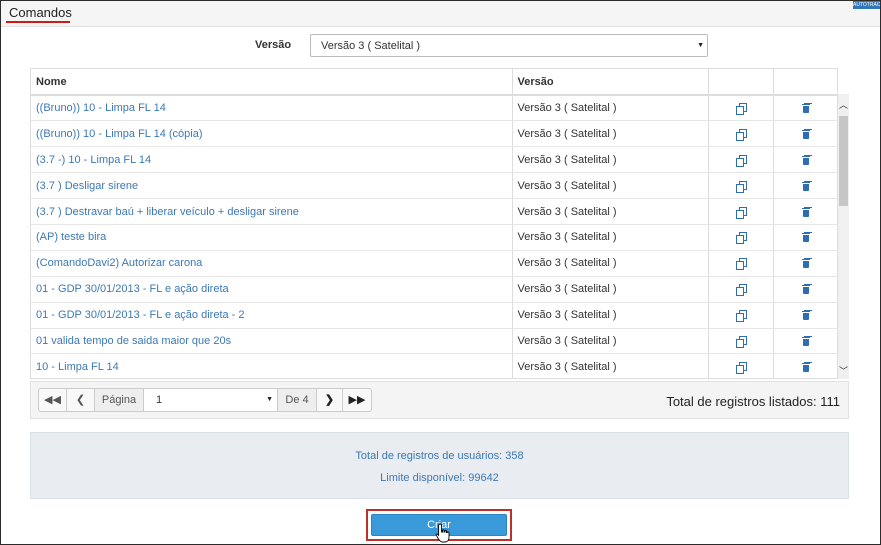  Describe the element at coordinates (272, 237) in the screenshot. I see `command-name-link: (AP) teste bira` at that location.